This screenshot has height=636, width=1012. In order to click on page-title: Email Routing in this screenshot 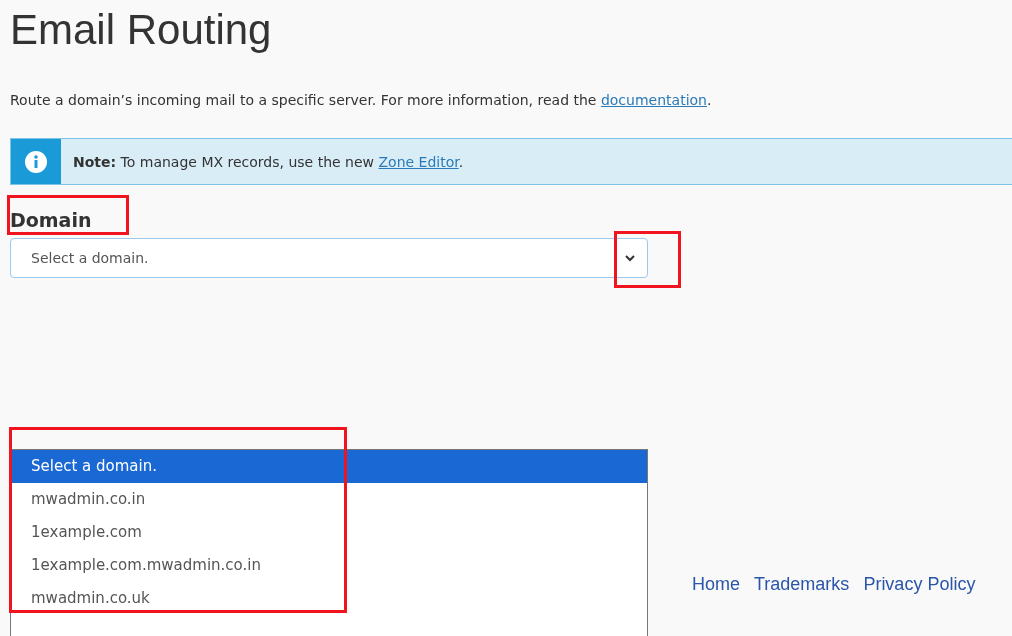, I will do `click(141, 30)`.